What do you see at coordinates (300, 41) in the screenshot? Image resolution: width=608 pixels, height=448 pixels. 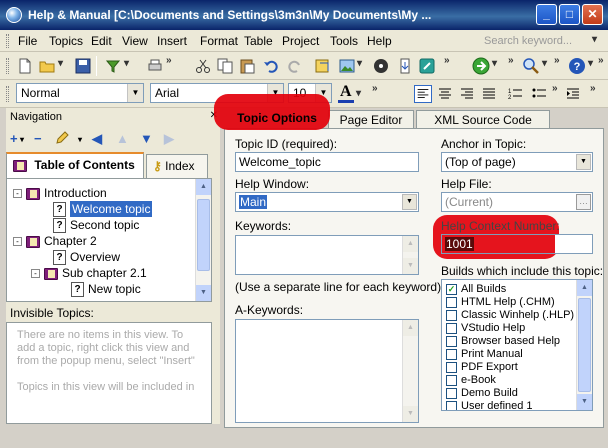 I see `menu-project: Project` at bounding box center [300, 41].